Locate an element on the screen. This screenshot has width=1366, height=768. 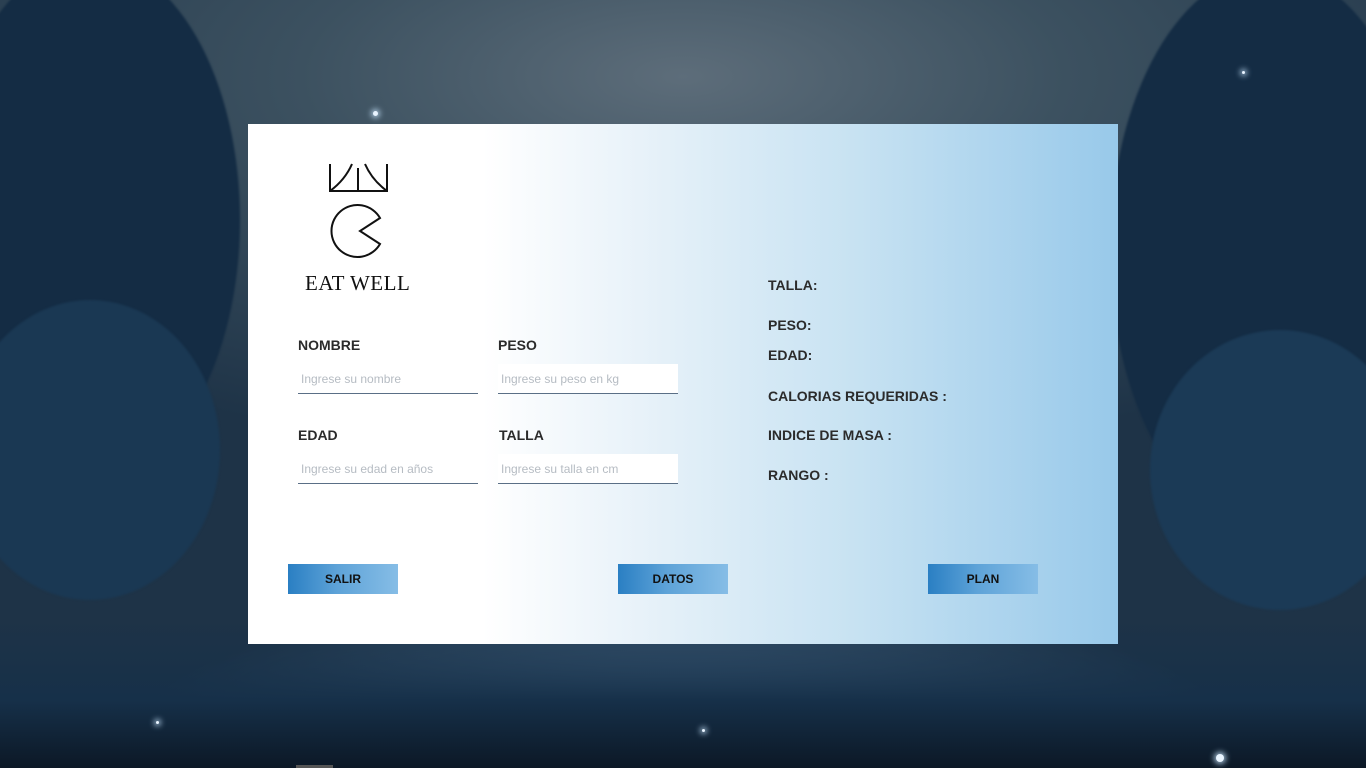
nombre-input is located at coordinates (388, 379).